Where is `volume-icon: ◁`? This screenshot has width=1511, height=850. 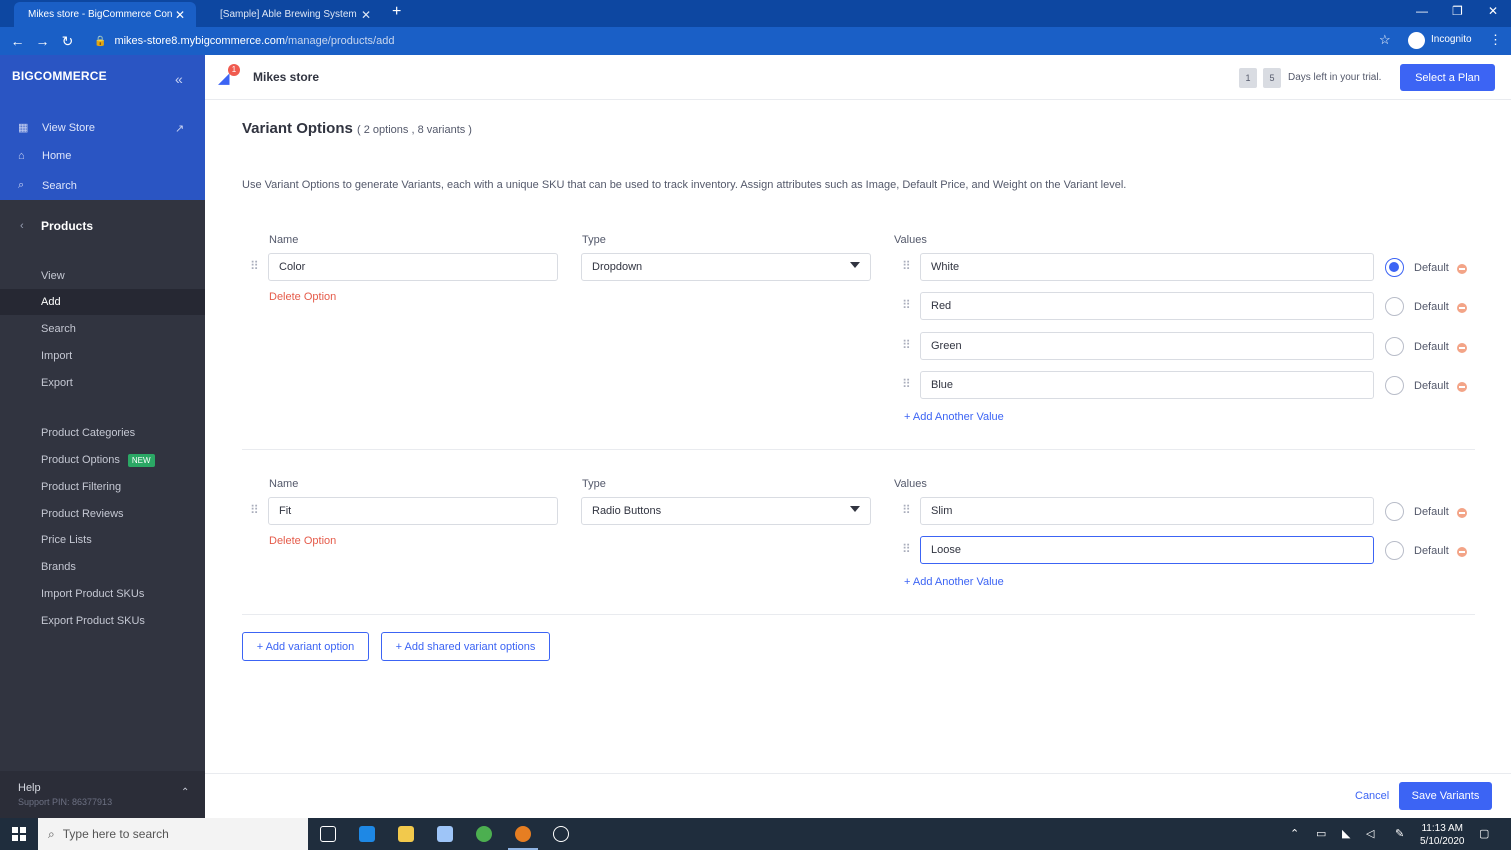 volume-icon: ◁ is located at coordinates (1370, 833).